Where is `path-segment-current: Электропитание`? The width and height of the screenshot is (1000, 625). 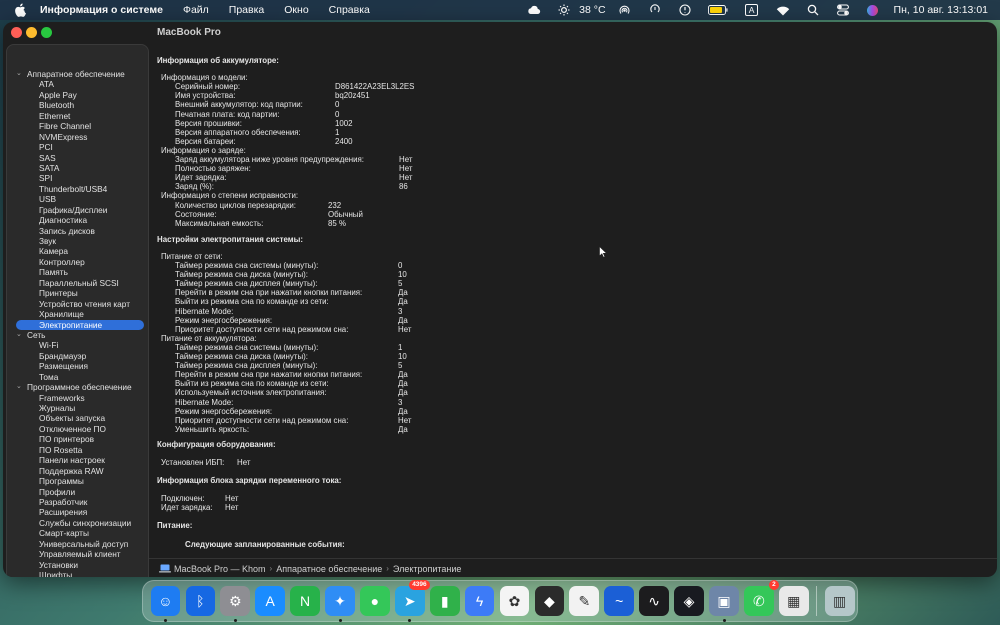 path-segment-current: Электропитание is located at coordinates (427, 569).